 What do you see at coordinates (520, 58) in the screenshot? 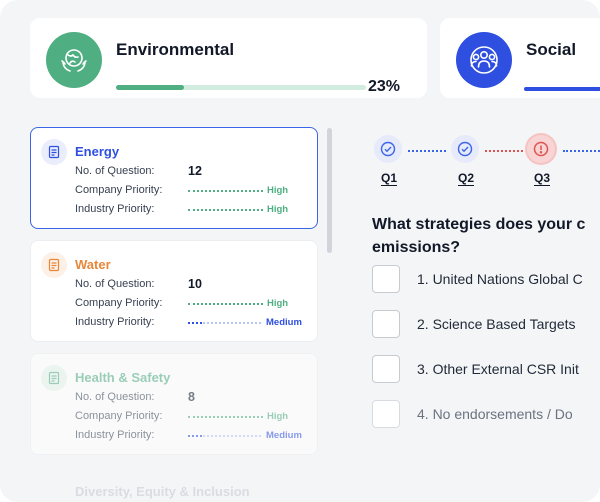
I see `category-card-social: Social` at bounding box center [520, 58].